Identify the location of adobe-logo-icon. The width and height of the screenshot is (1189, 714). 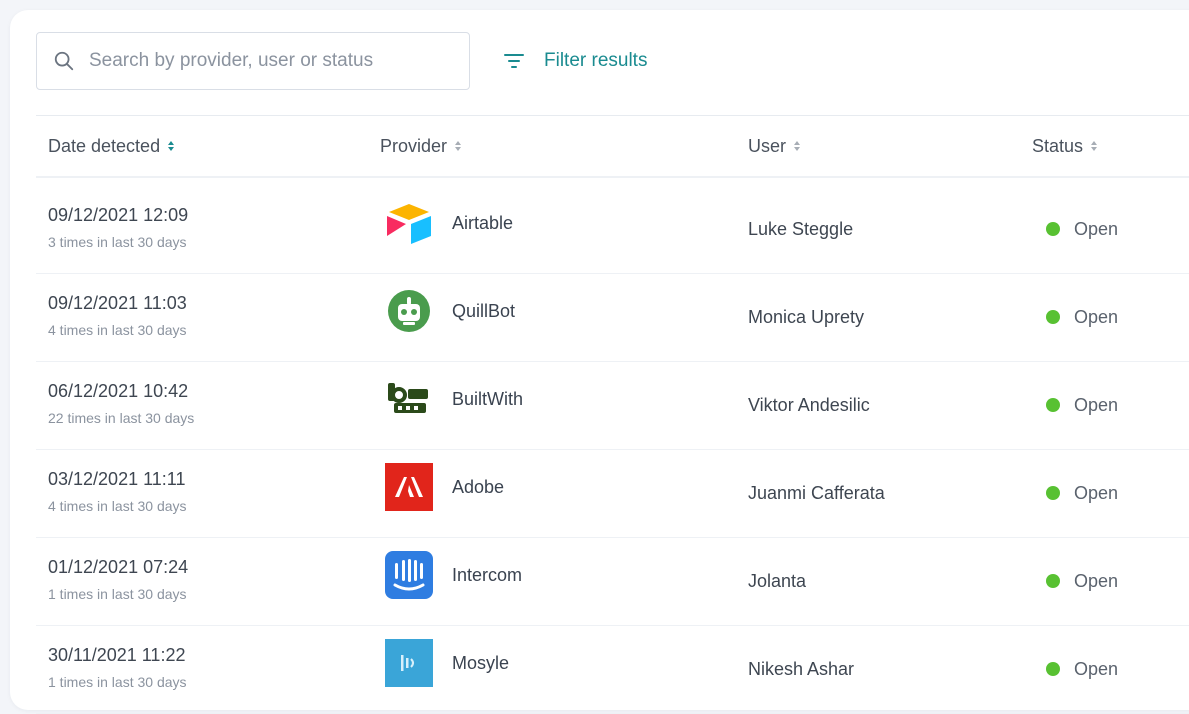
(409, 487).